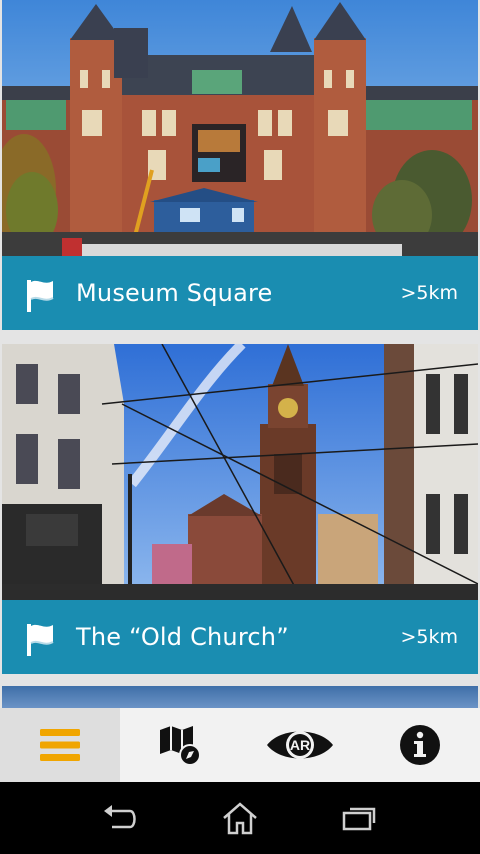 The height and width of the screenshot is (854, 480). I want to click on tab-info, so click(420, 745).